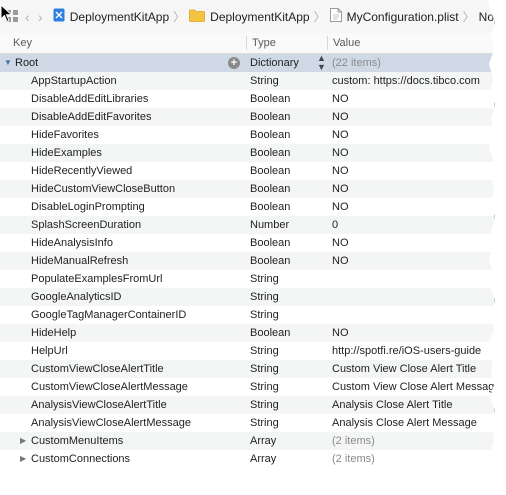 The image size is (506, 495). What do you see at coordinates (247, 63) in the screenshot?
I see `root-row: ▼ Root + Dictionary ▲ ▼ (22 items)` at bounding box center [247, 63].